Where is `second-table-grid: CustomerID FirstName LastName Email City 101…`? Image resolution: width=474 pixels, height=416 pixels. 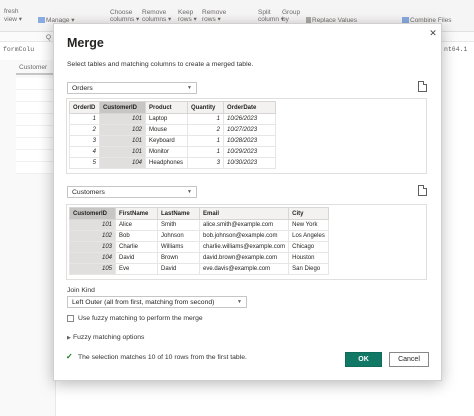 second-table-grid: CustomerID FirstName LastName Email City 101… is located at coordinates (199, 241).